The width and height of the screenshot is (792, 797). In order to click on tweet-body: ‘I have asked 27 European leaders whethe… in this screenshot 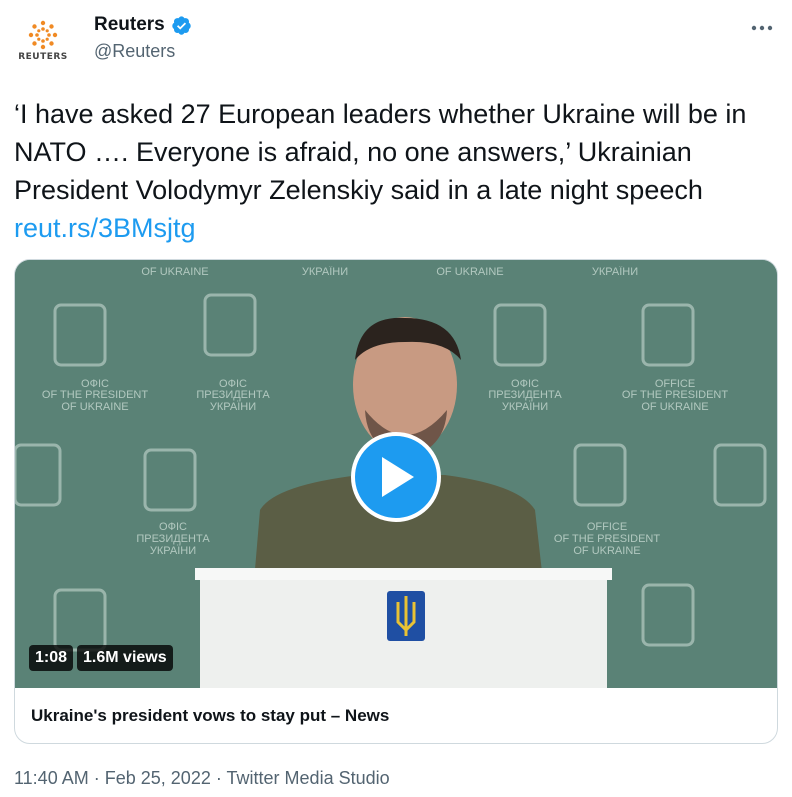, I will do `click(380, 152)`.